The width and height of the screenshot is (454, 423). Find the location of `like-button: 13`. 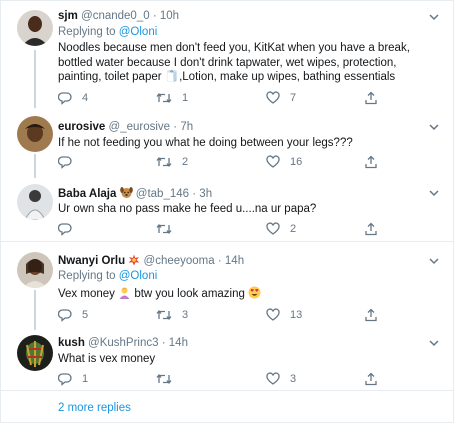

like-button: 13 is located at coordinates (284, 315).